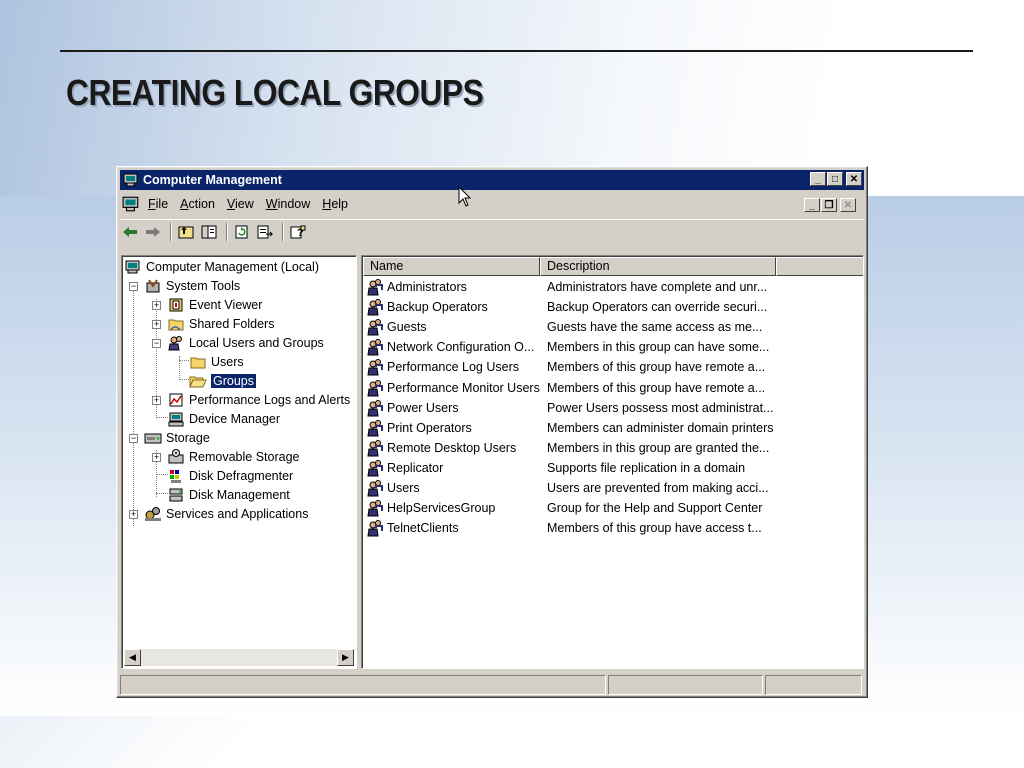 The image size is (1024, 768). What do you see at coordinates (228, 495) in the screenshot?
I see `tree-node-disk-management: Disk Management` at bounding box center [228, 495].